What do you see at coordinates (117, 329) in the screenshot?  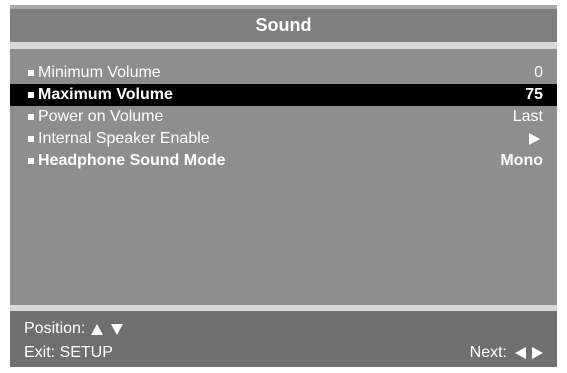 I see `down-arrow-icon` at bounding box center [117, 329].